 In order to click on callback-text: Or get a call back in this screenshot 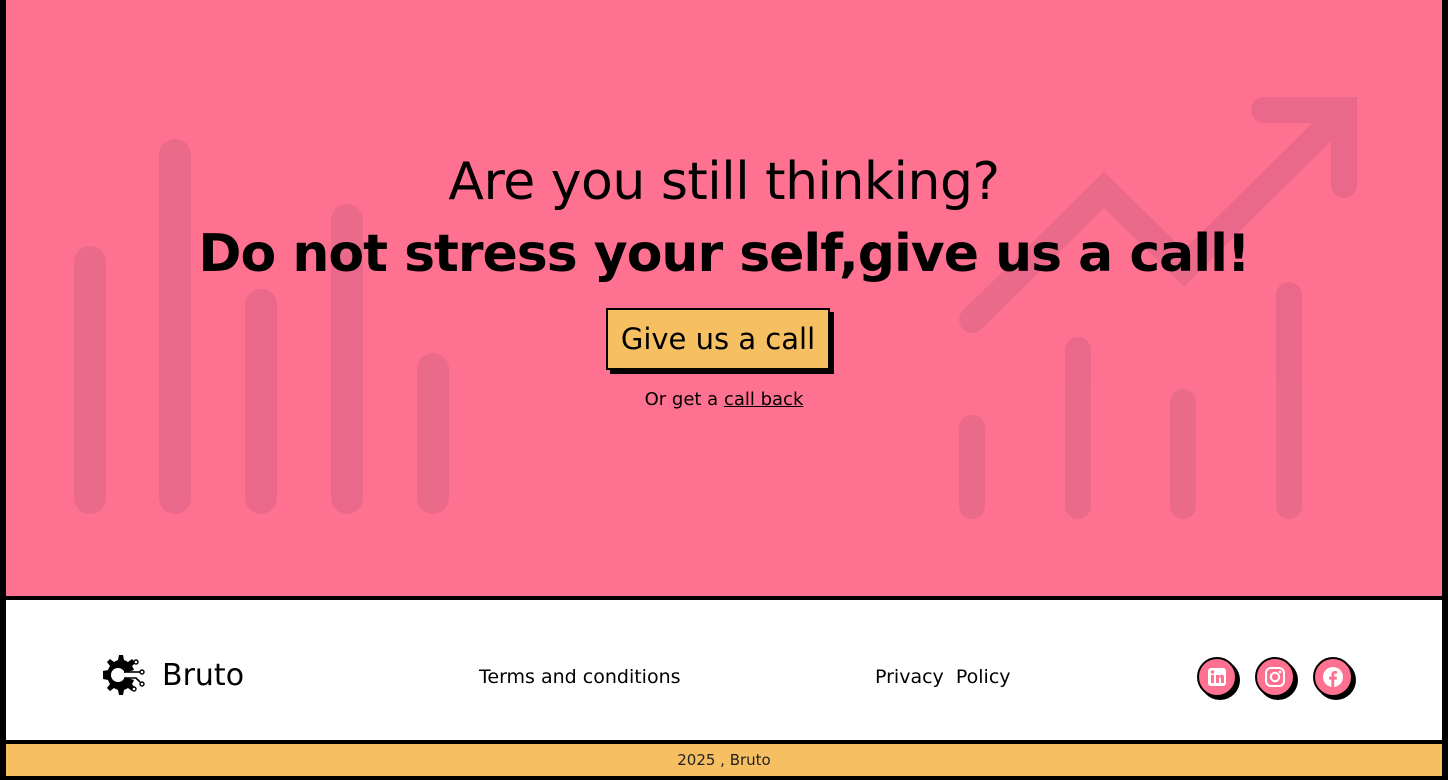, I will do `click(724, 399)`.